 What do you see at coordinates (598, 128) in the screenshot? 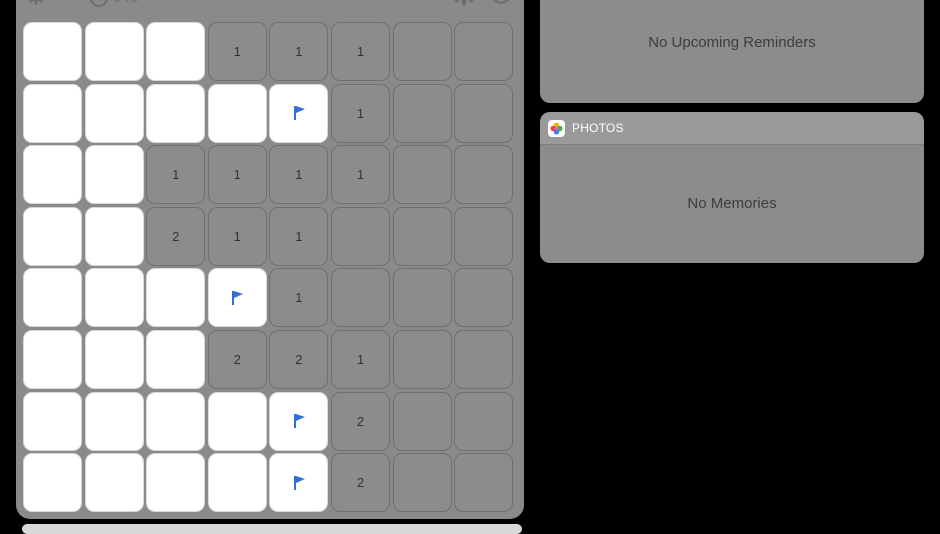
I see `photos-title: PHOTOS` at bounding box center [598, 128].